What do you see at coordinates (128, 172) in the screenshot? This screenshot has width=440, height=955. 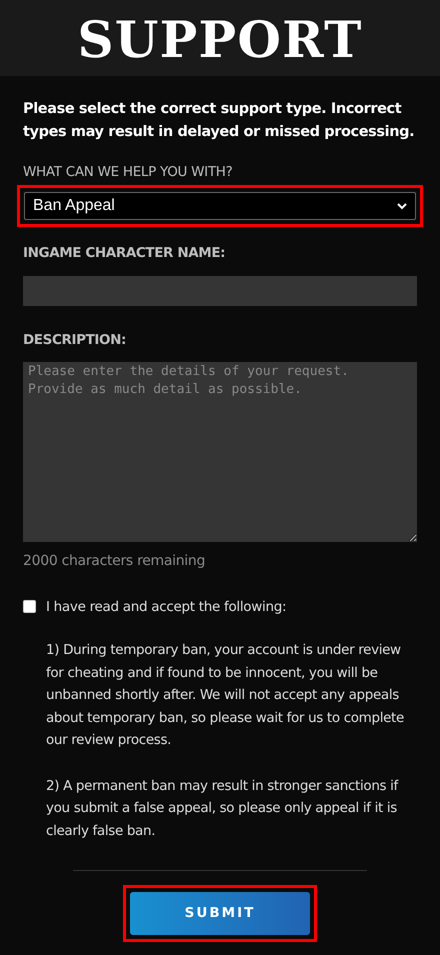 I see `field-label: WHAT CAN WE HELP YOU WITH?` at bounding box center [128, 172].